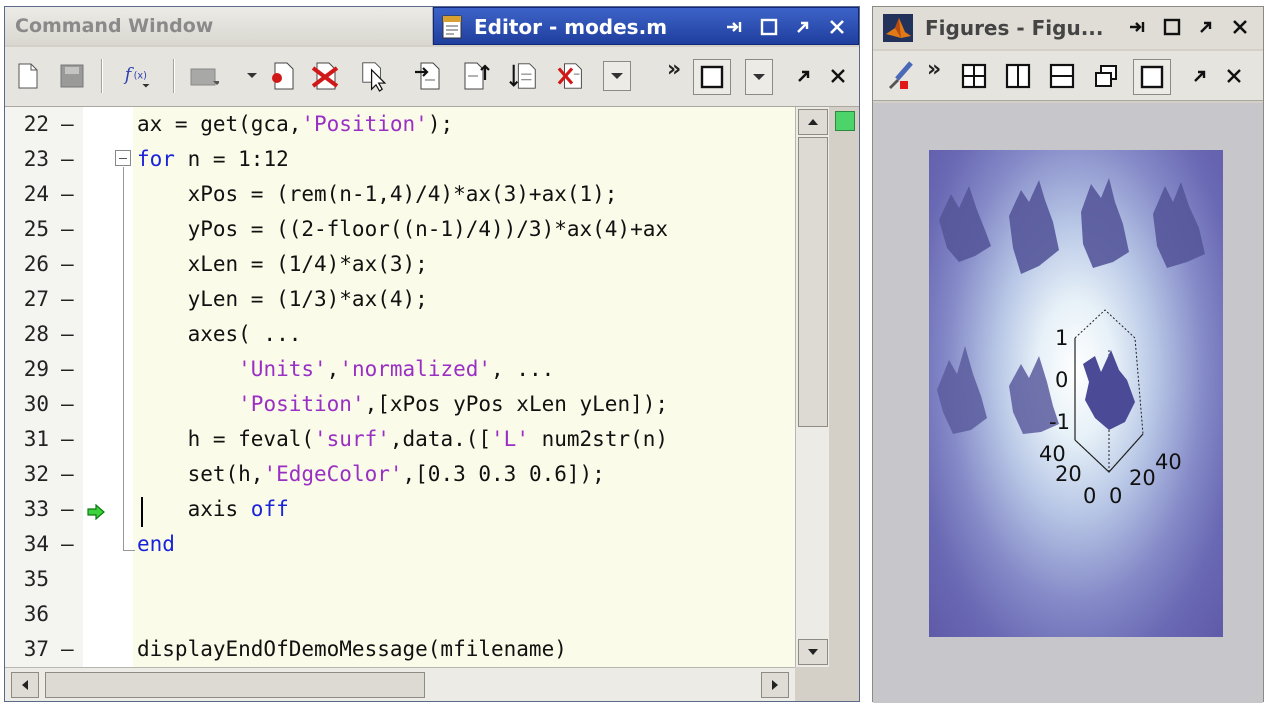  Describe the element at coordinates (25, 685) in the screenshot. I see `scroll-left-button` at that location.